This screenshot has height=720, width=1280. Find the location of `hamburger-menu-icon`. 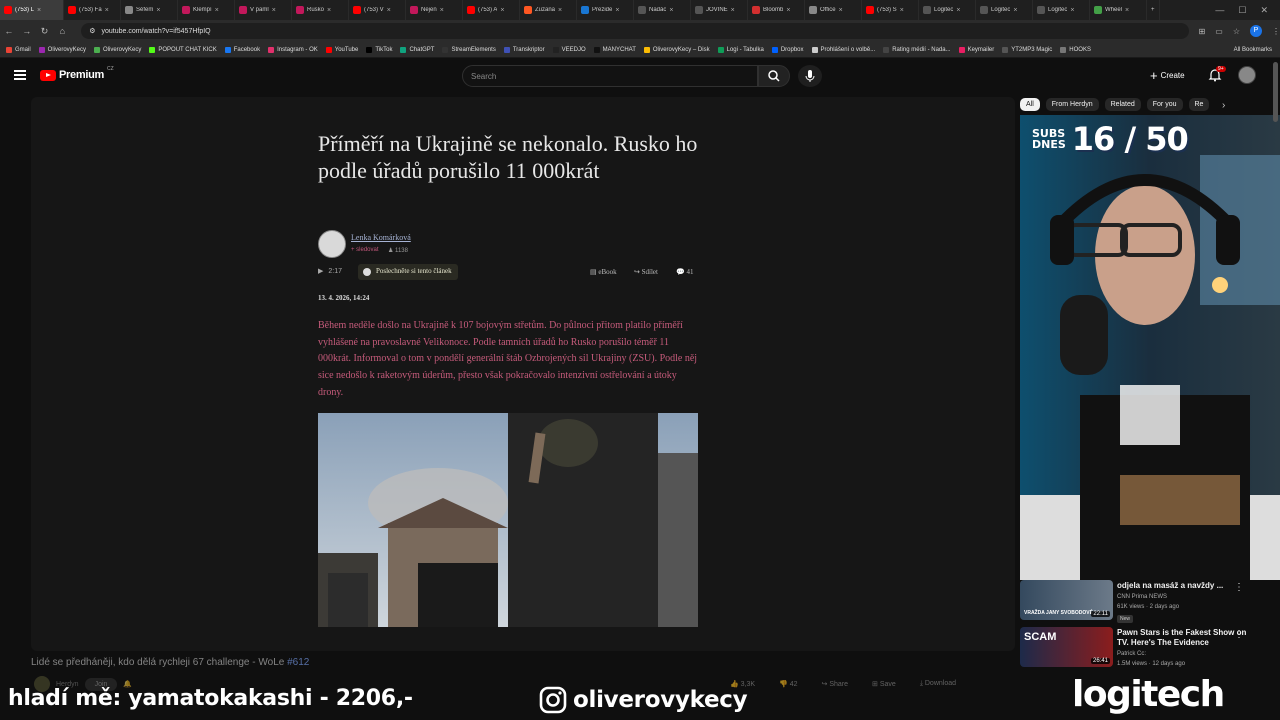

hamburger-menu-icon is located at coordinates (20, 75).